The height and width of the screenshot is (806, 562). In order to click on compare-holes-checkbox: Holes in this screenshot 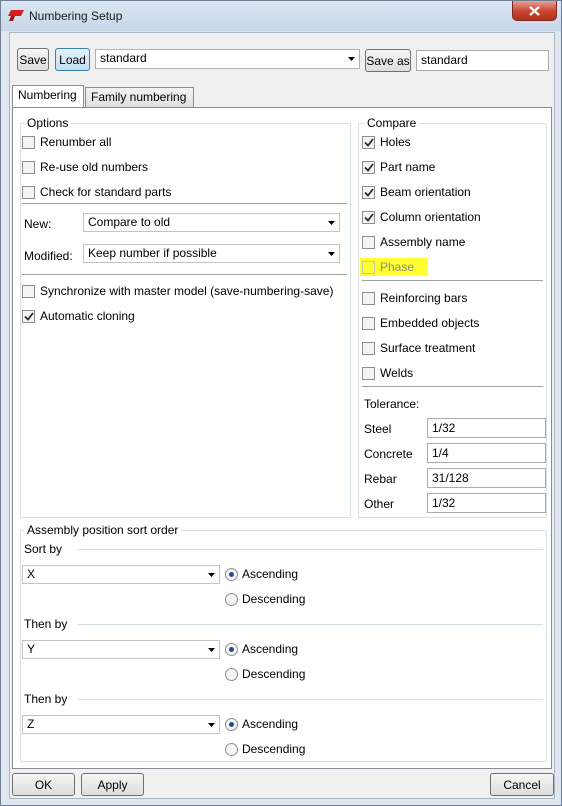, I will do `click(386, 142)`.